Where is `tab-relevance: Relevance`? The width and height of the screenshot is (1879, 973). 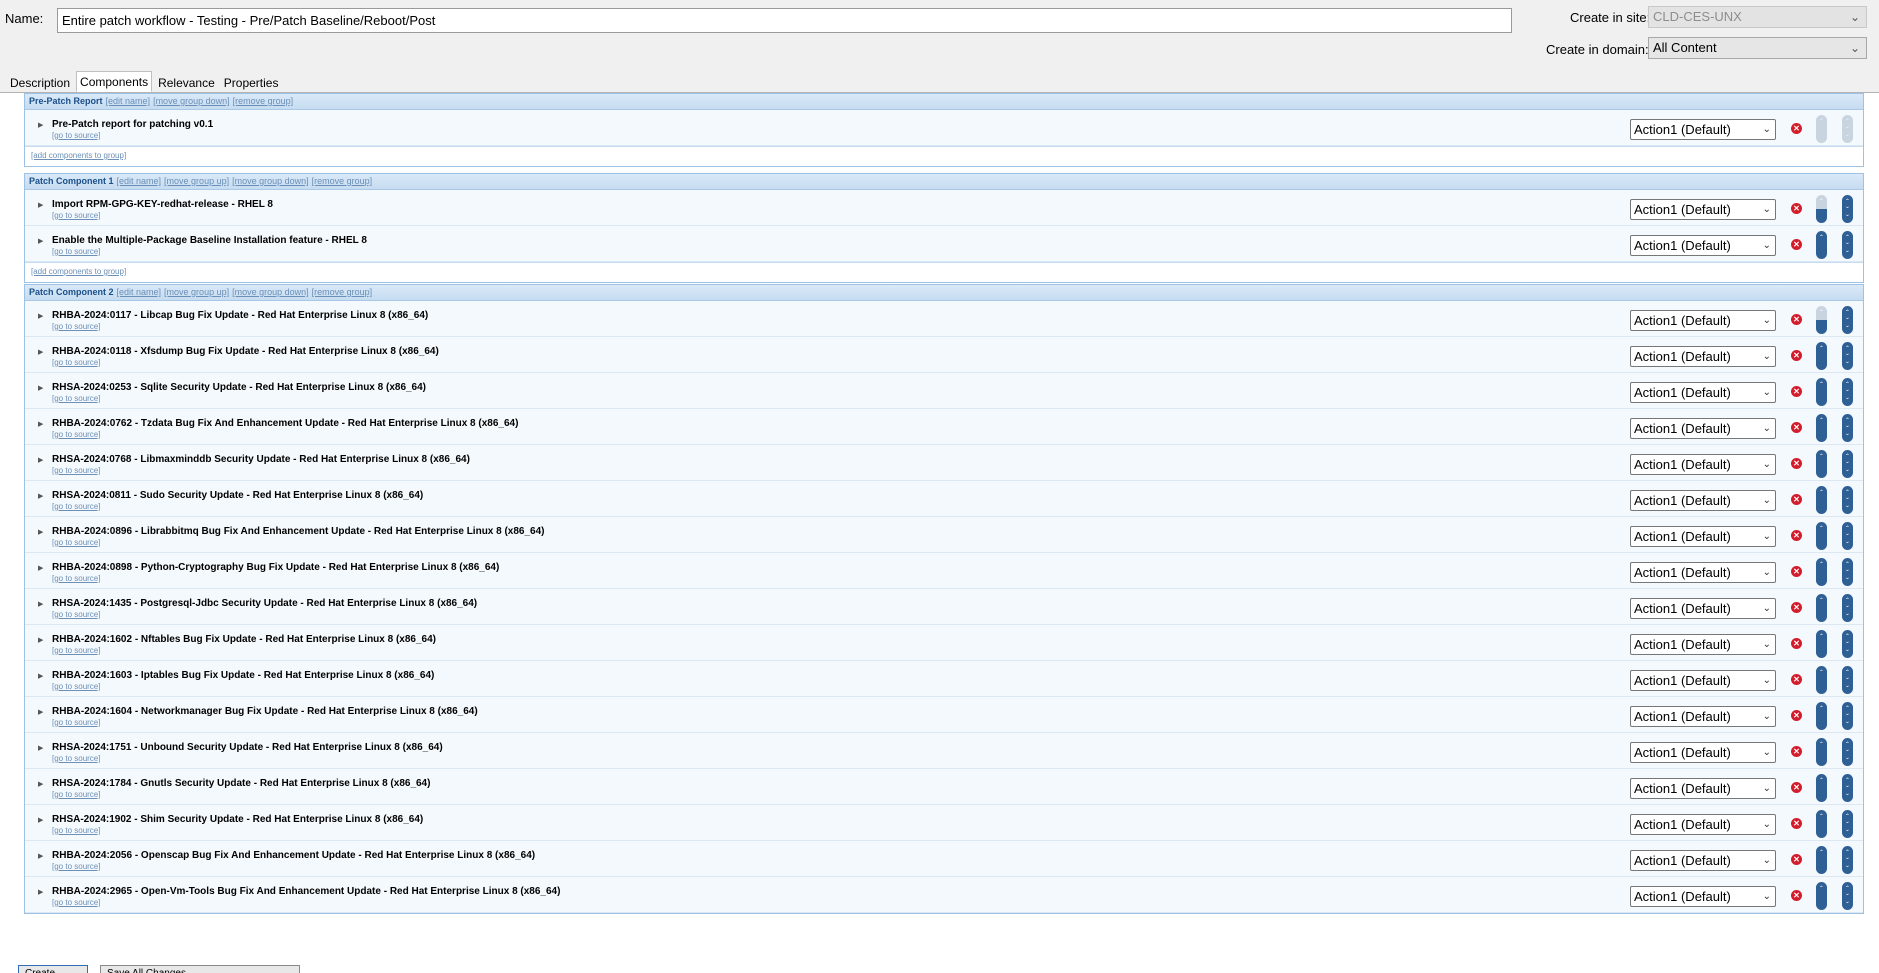
tab-relevance: Relevance is located at coordinates (186, 82).